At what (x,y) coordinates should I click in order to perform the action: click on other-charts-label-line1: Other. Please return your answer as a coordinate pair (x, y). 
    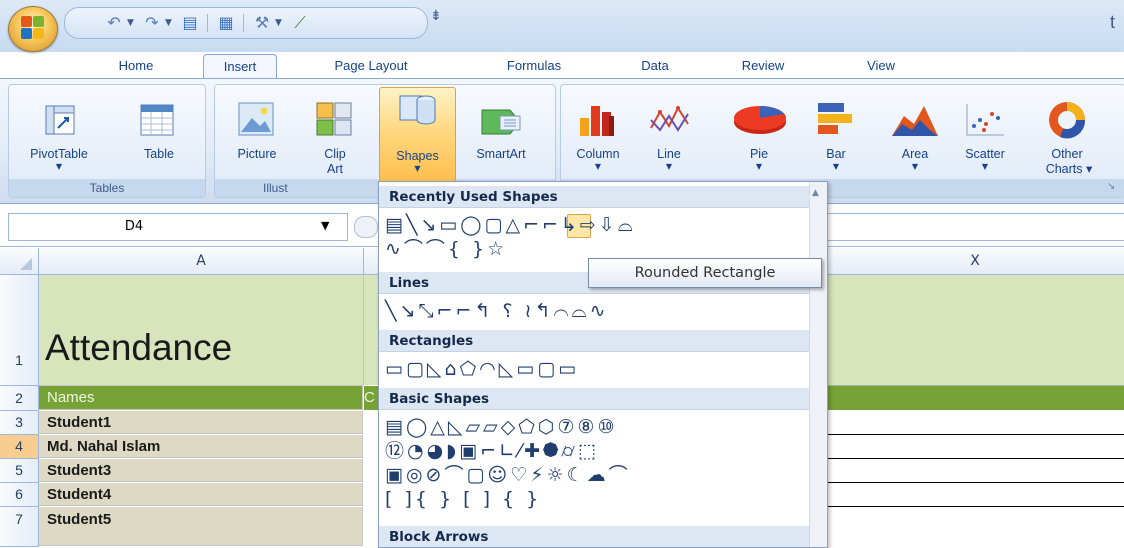
    Looking at the image, I should click on (1067, 154).